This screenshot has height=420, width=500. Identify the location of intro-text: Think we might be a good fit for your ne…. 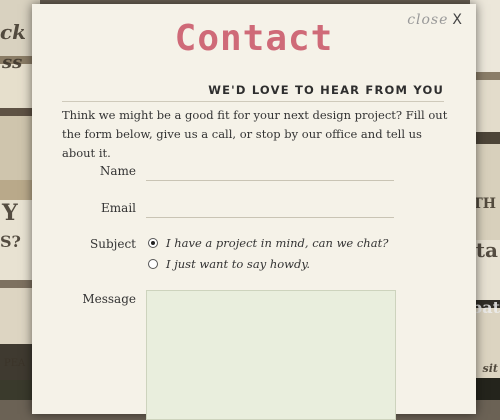
(255, 134).